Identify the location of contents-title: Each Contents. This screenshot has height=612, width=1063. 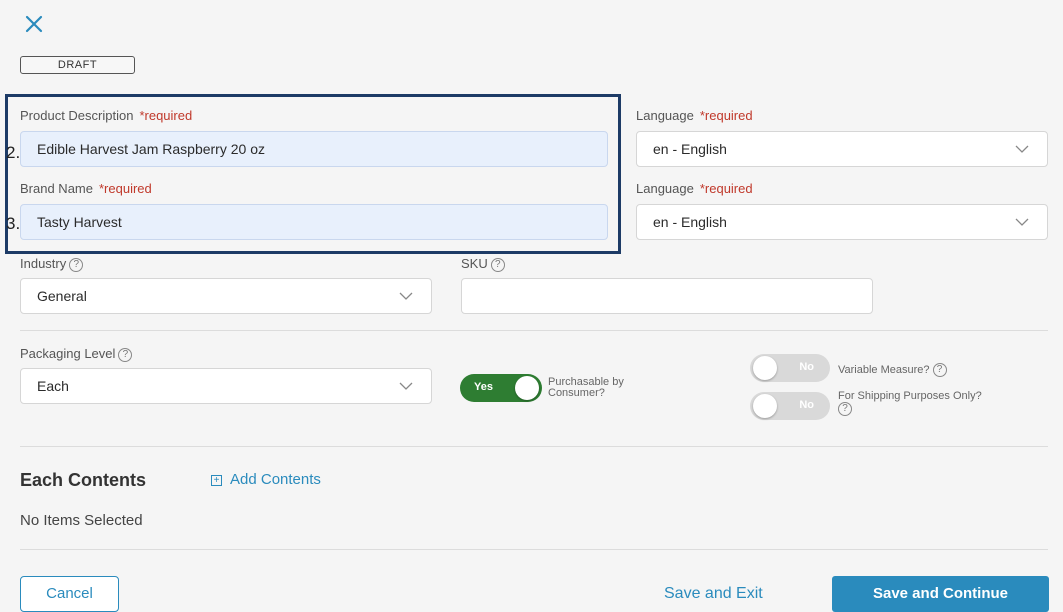
(83, 480).